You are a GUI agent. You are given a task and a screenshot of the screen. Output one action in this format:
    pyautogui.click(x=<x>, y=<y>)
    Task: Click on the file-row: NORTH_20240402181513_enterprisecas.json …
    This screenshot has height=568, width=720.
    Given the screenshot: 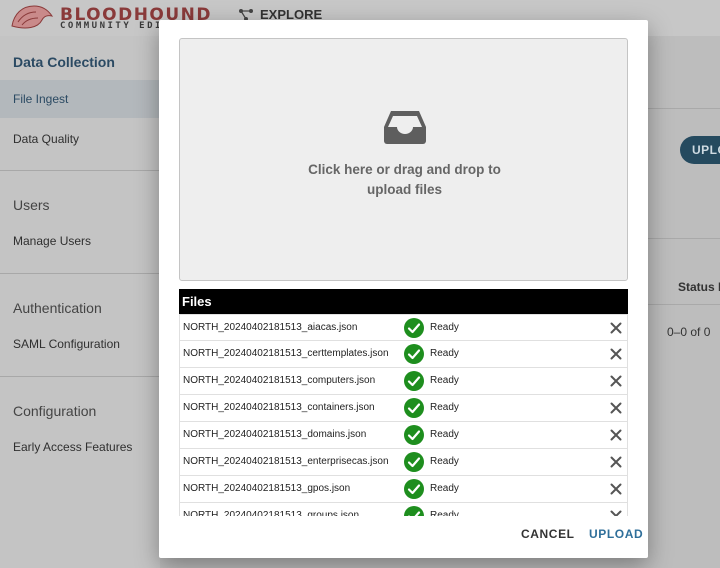 What is the action you would take?
    pyautogui.click(x=403, y=462)
    